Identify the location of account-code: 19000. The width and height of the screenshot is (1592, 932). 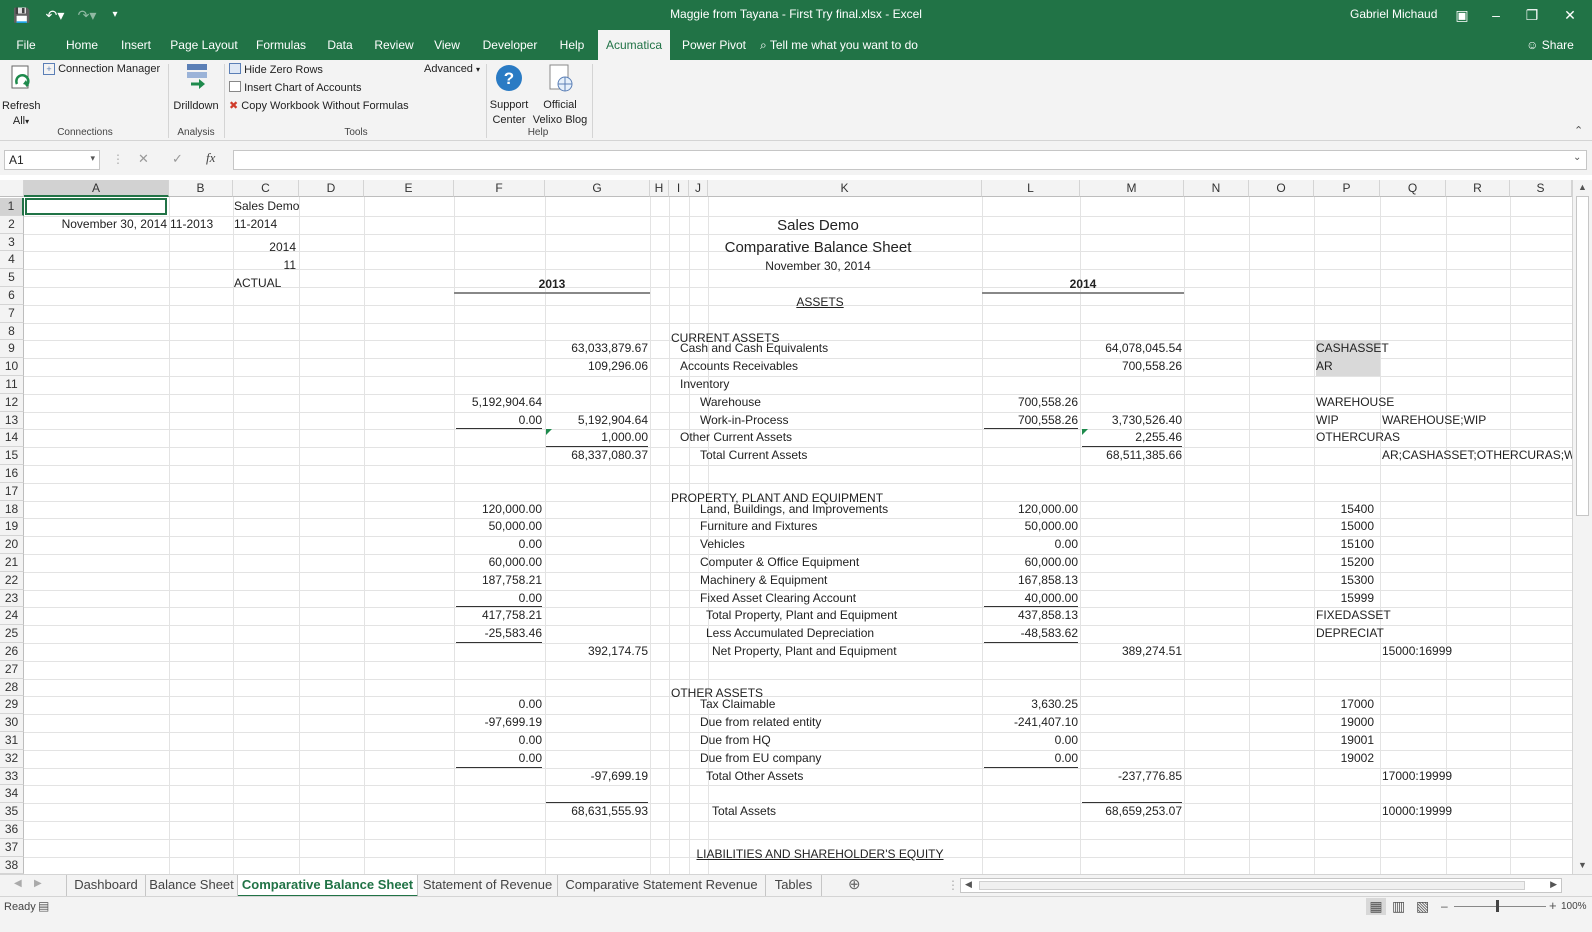
(1344, 723).